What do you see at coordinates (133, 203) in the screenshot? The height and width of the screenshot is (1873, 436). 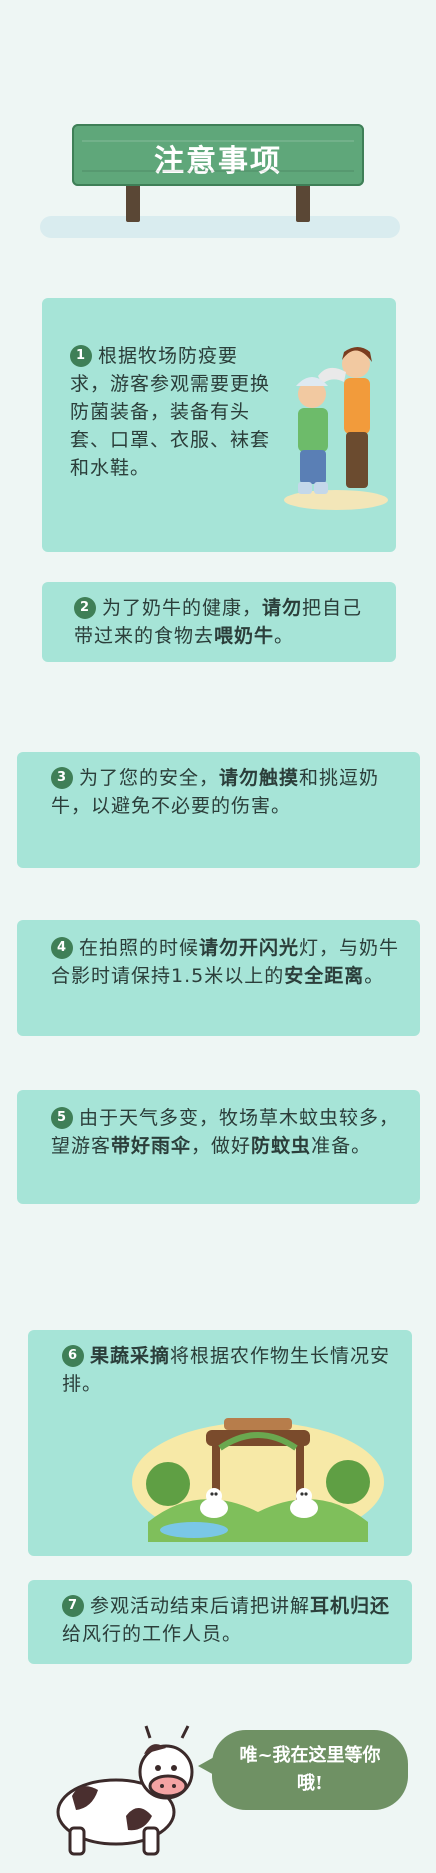 I see `sign-post-left` at bounding box center [133, 203].